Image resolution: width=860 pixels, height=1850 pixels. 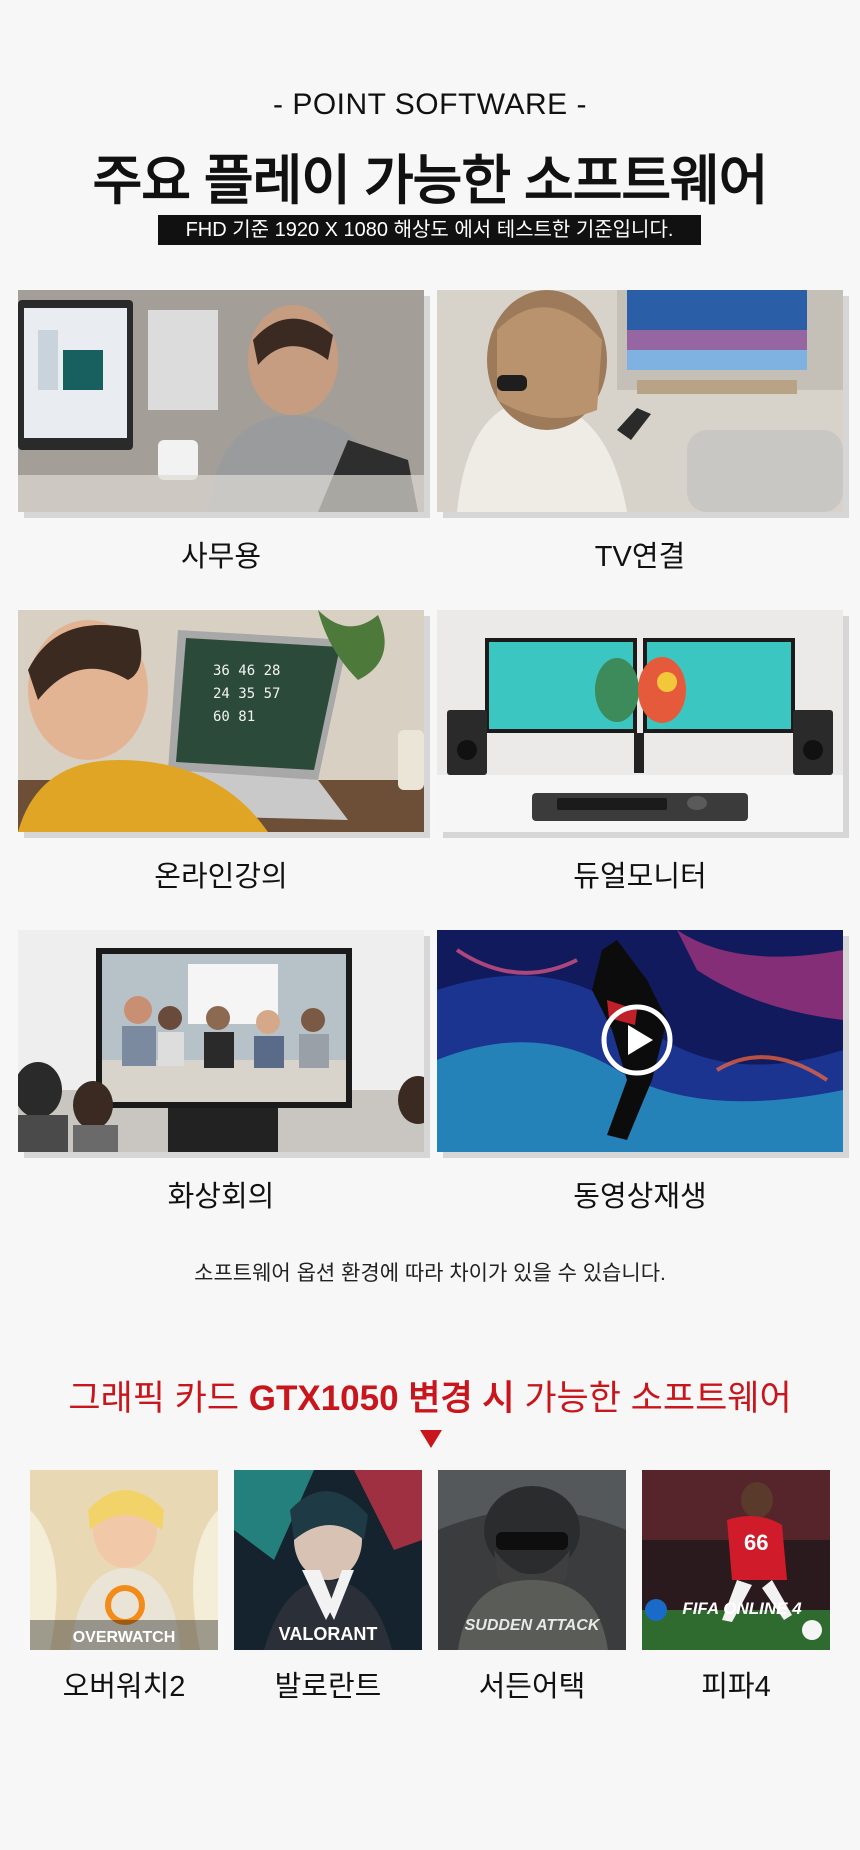 I want to click on fifa-jersey-number: 66, so click(x=756, y=1542).